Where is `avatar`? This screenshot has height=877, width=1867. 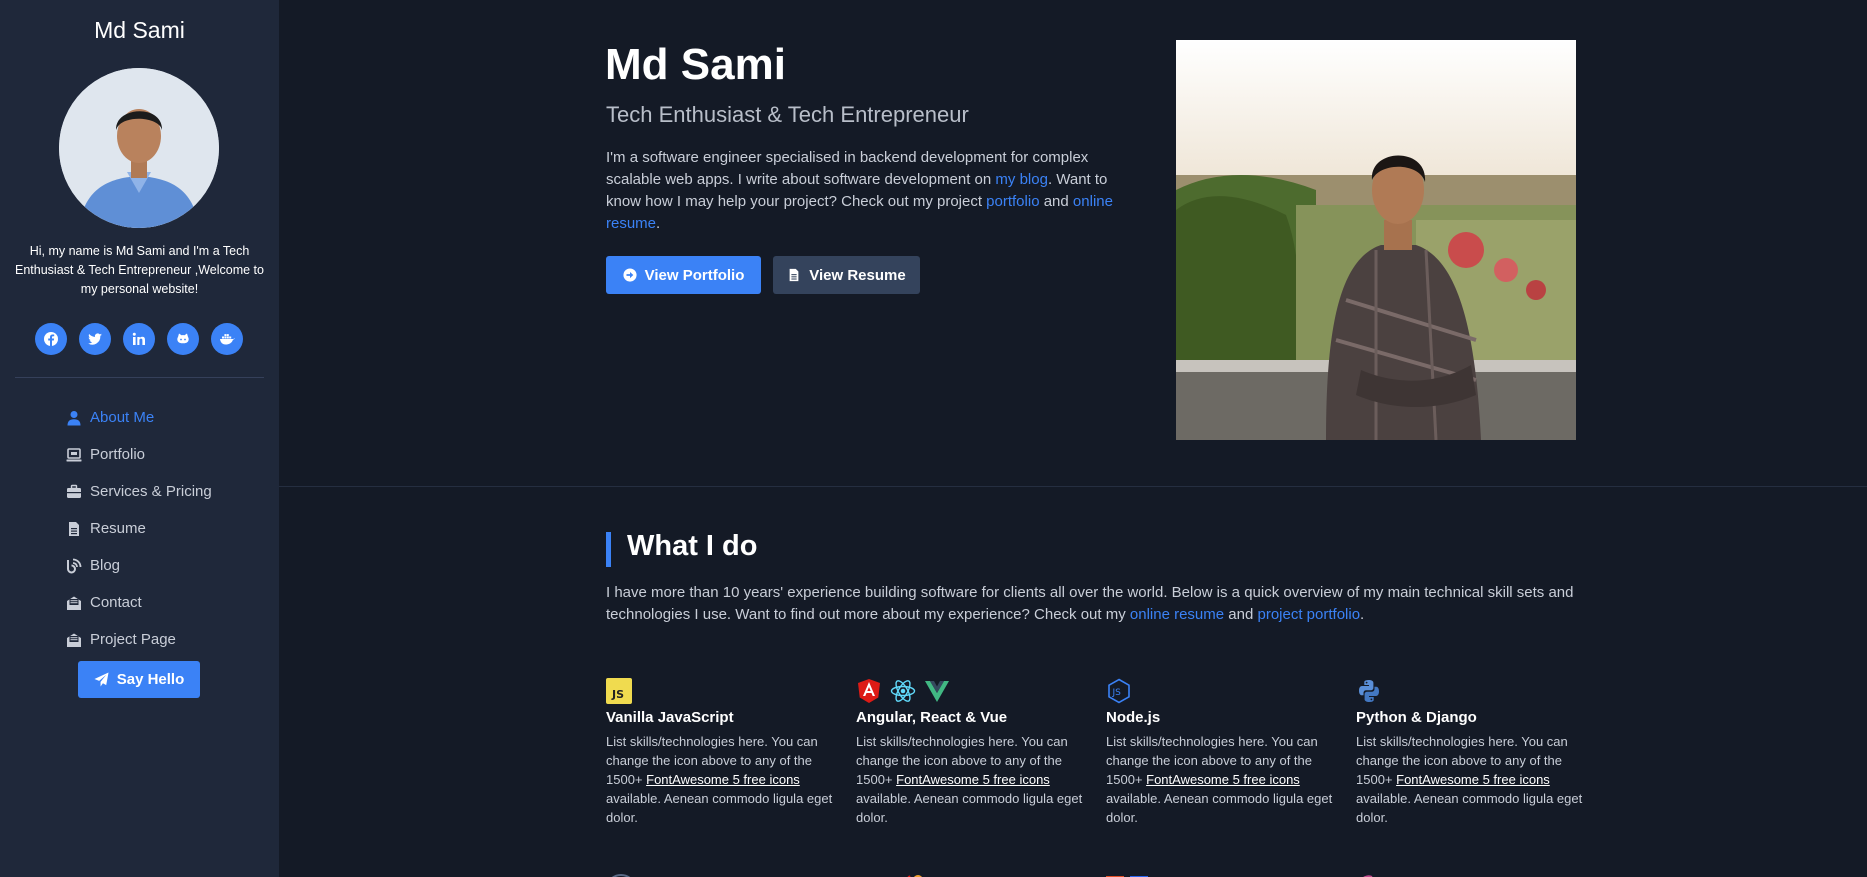
avatar is located at coordinates (139, 148).